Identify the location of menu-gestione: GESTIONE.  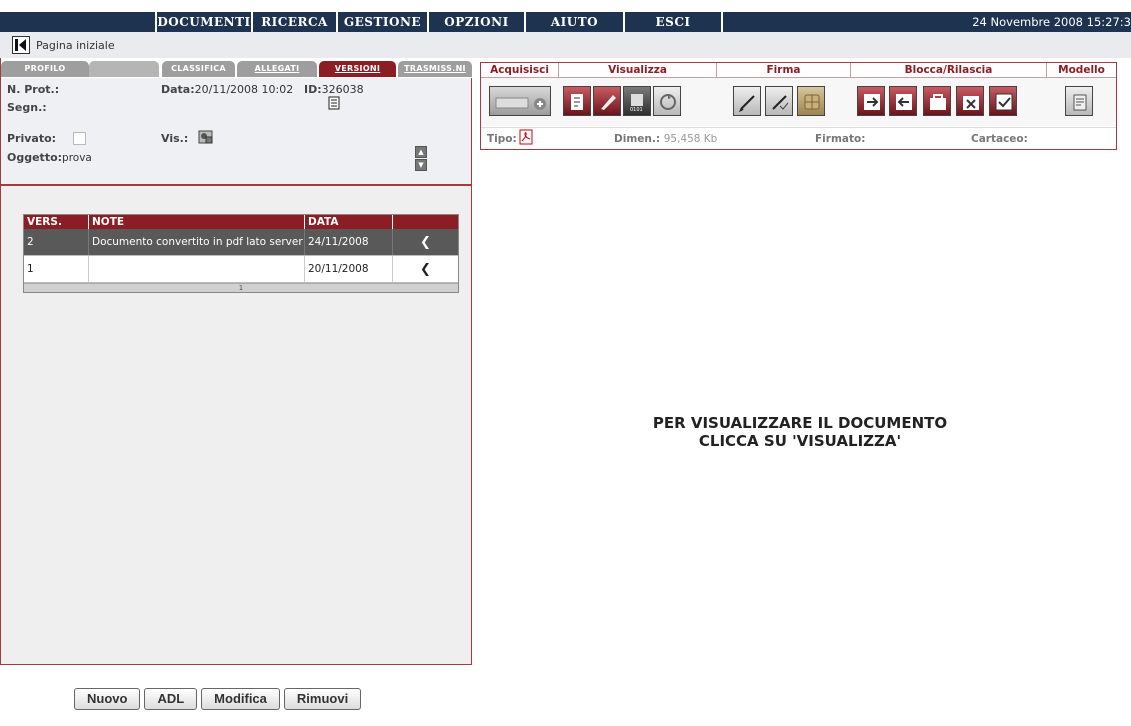
(381, 22).